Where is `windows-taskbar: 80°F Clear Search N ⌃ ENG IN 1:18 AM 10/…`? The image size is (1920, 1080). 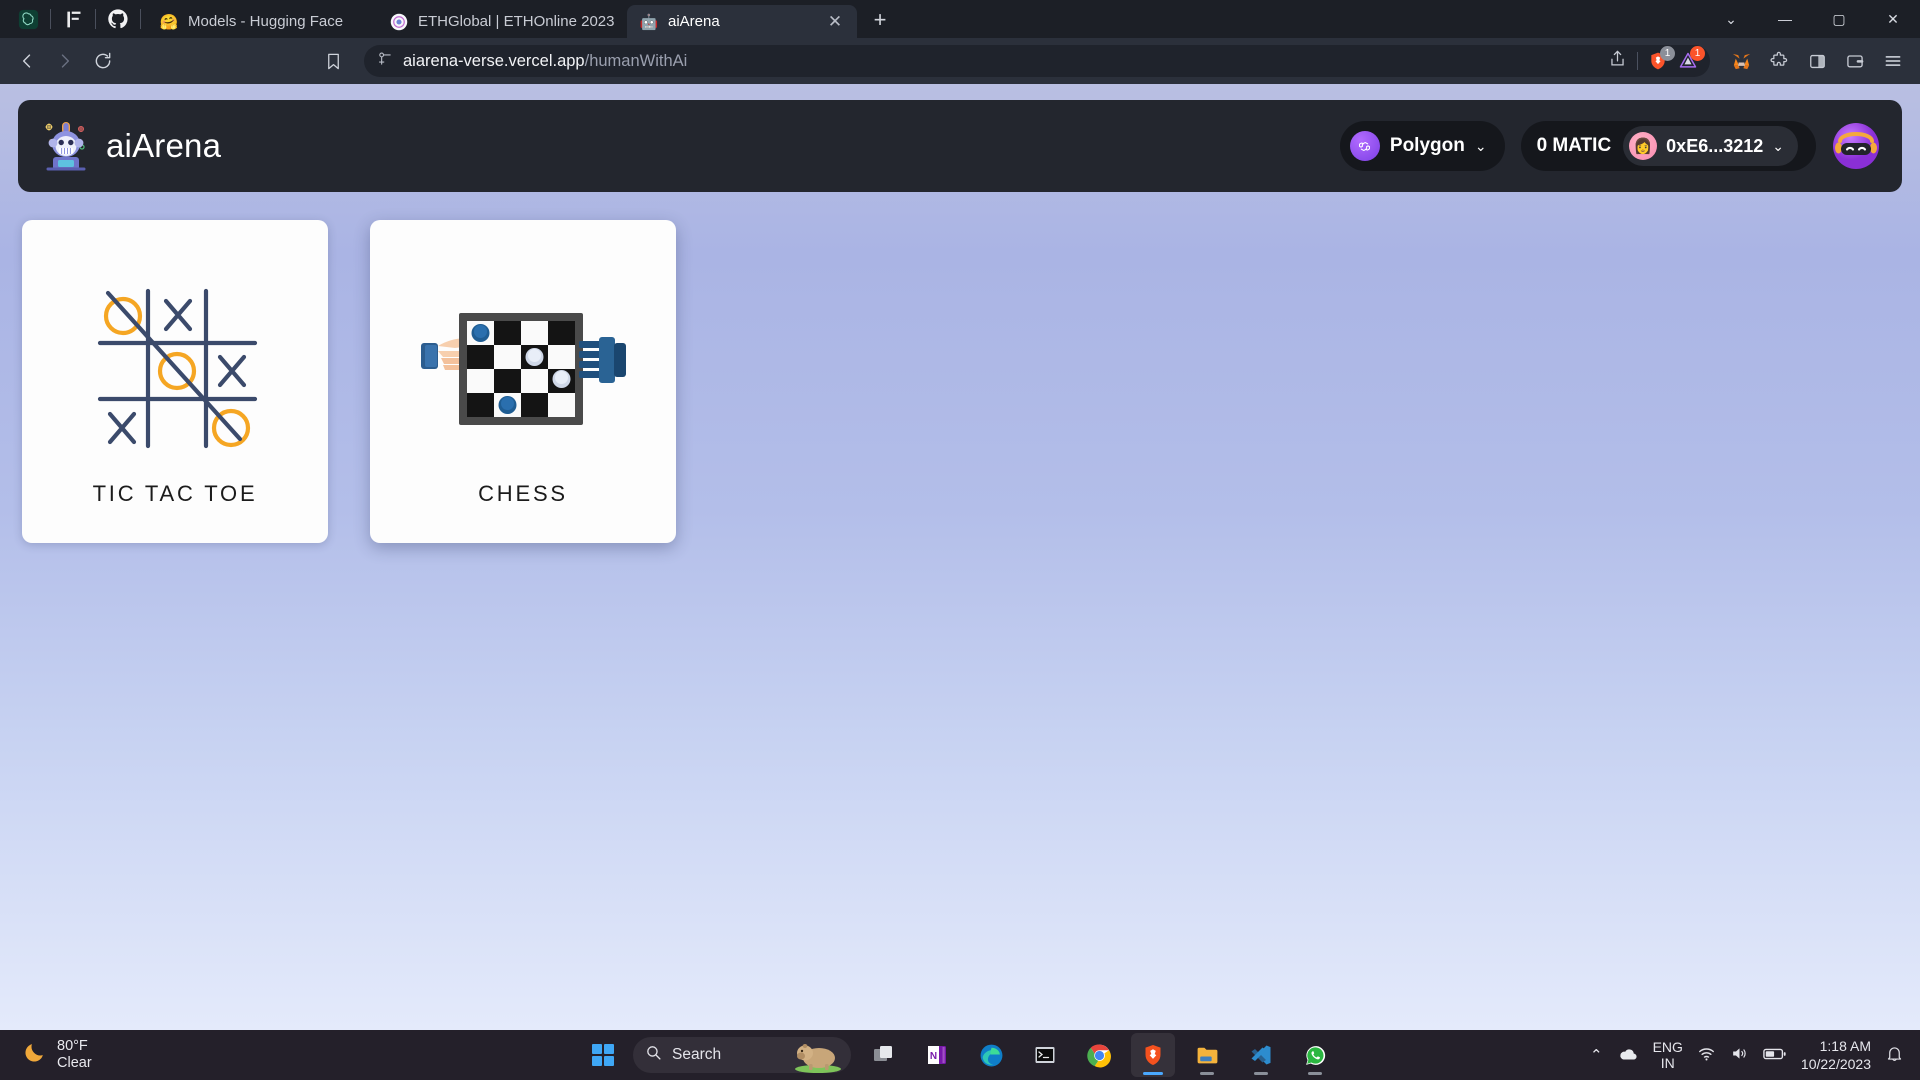
windows-taskbar: 80°F Clear Search N ⌃ ENG IN 1:18 AM 10/… is located at coordinates (960, 1055).